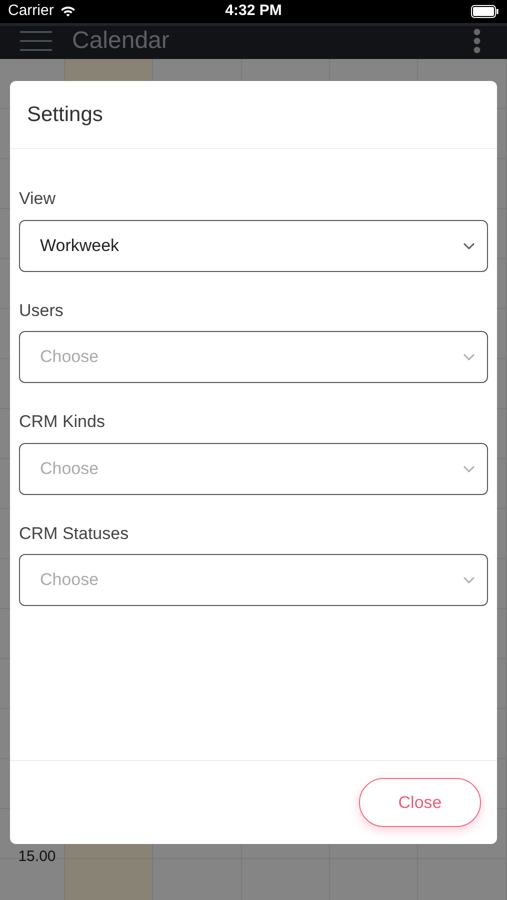  What do you see at coordinates (477, 41) in the screenshot?
I see `more-icon` at bounding box center [477, 41].